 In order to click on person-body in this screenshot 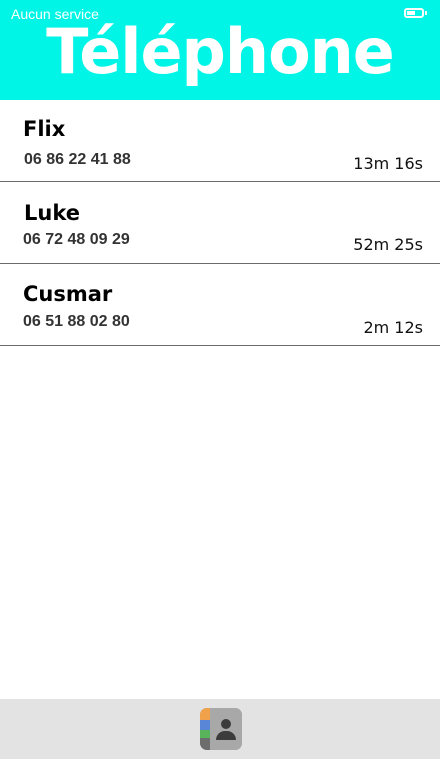, I will do `click(226, 735)`.